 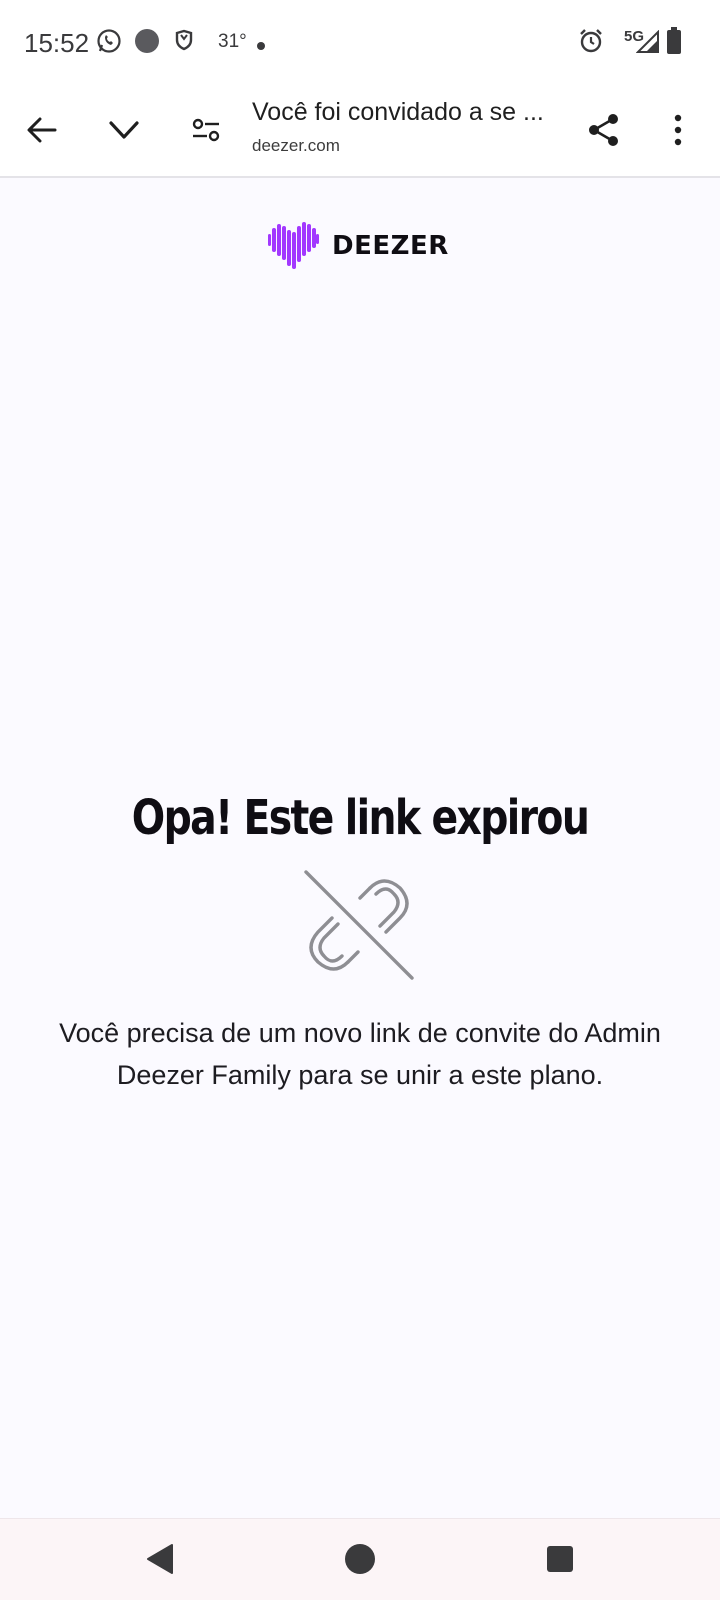 What do you see at coordinates (591, 43) in the screenshot?
I see `alarm-icon` at bounding box center [591, 43].